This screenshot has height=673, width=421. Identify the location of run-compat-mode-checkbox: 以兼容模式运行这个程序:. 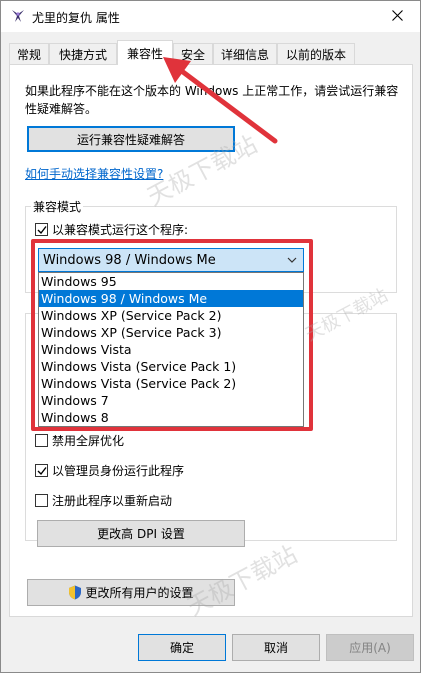
(111, 229).